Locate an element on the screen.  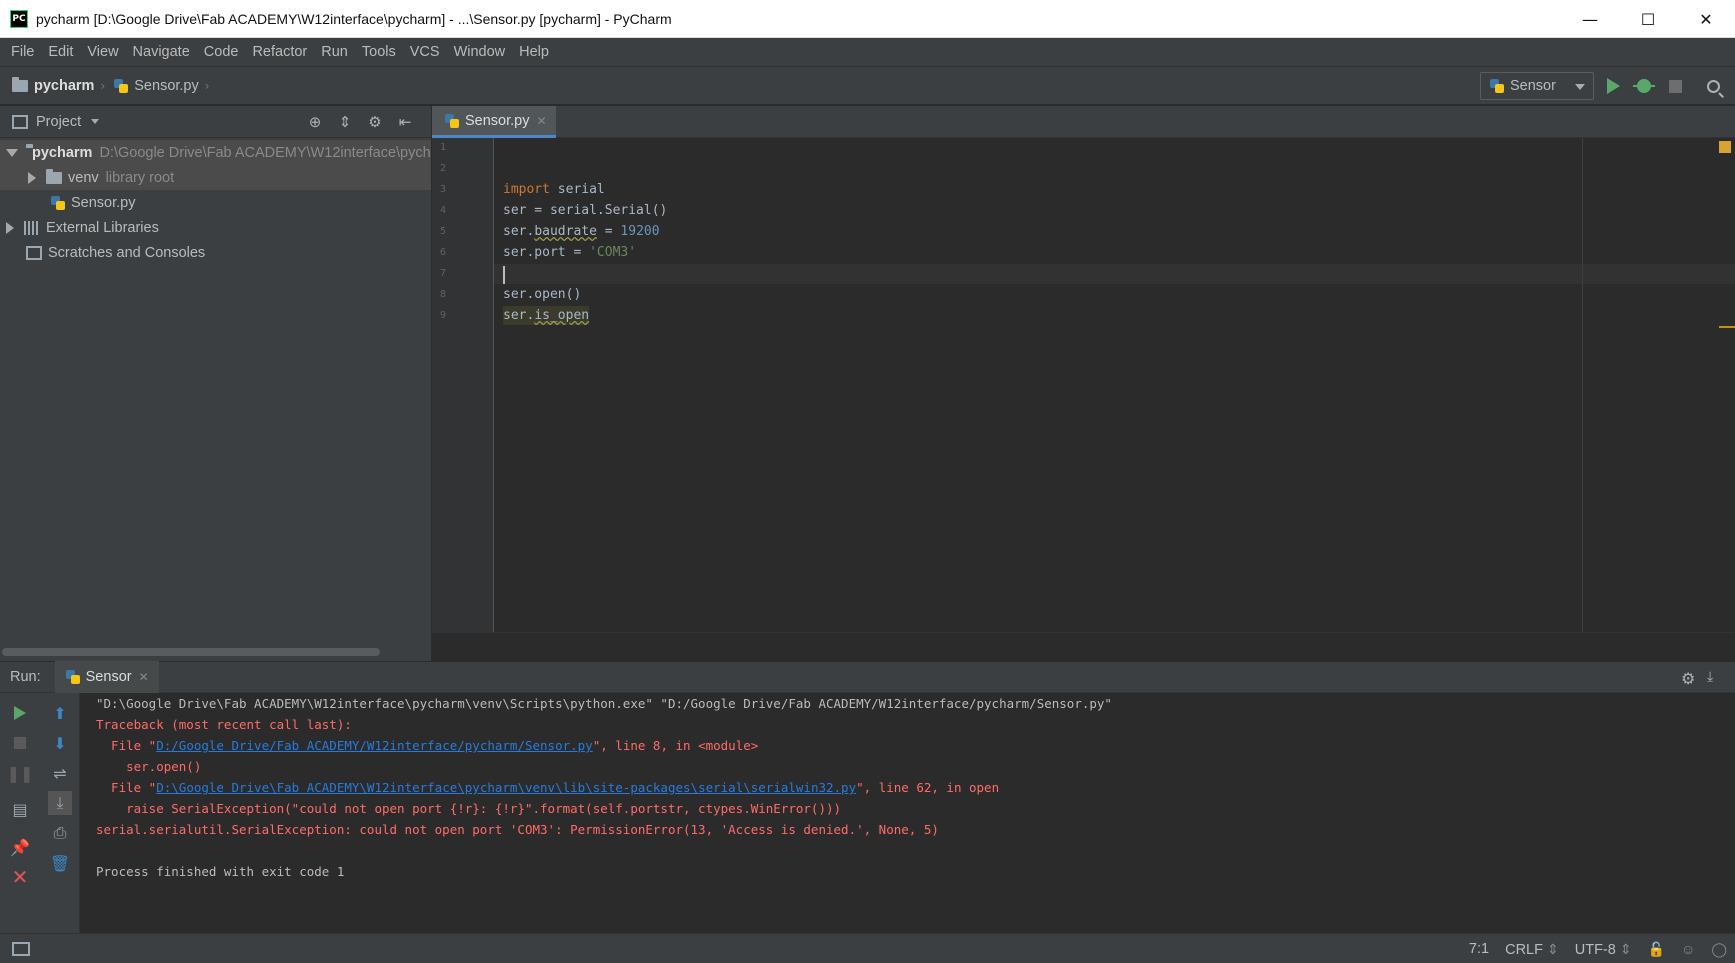
pause-button: ❚❚ is located at coordinates (20, 773).